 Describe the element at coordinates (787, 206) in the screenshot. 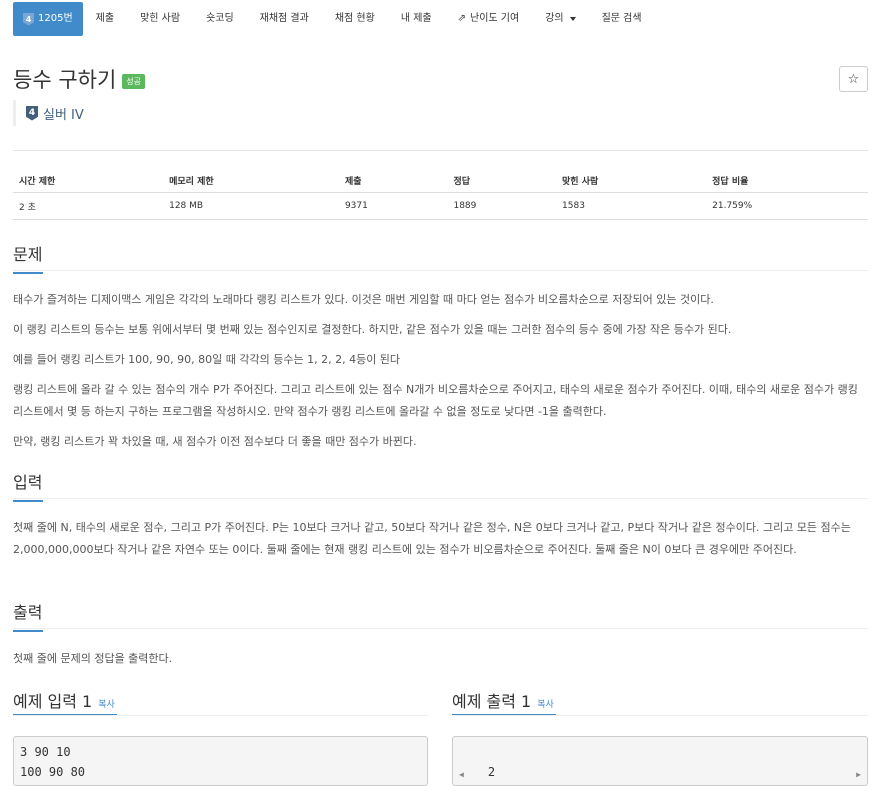

I see `ratio-value: 21.759%` at that location.